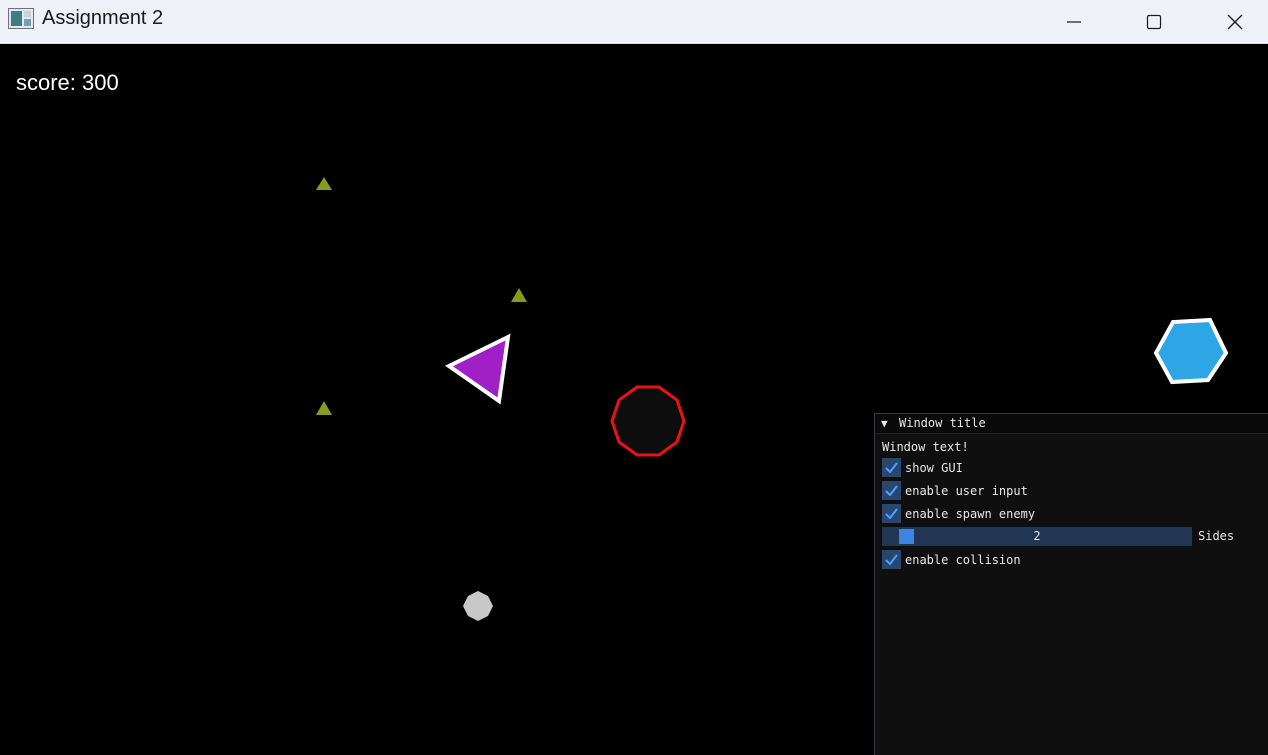 The height and width of the screenshot is (755, 1268). I want to click on minimize-icon, so click(1074, 22).